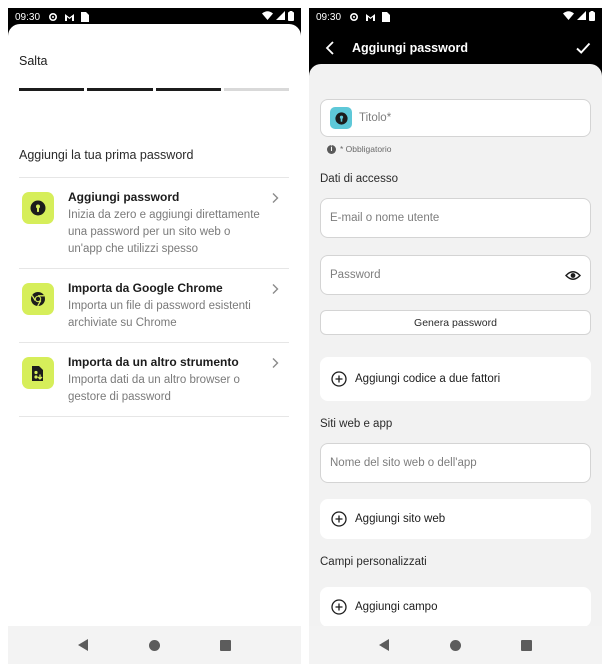  What do you see at coordinates (38, 299) in the screenshot?
I see `chrome-icon` at bounding box center [38, 299].